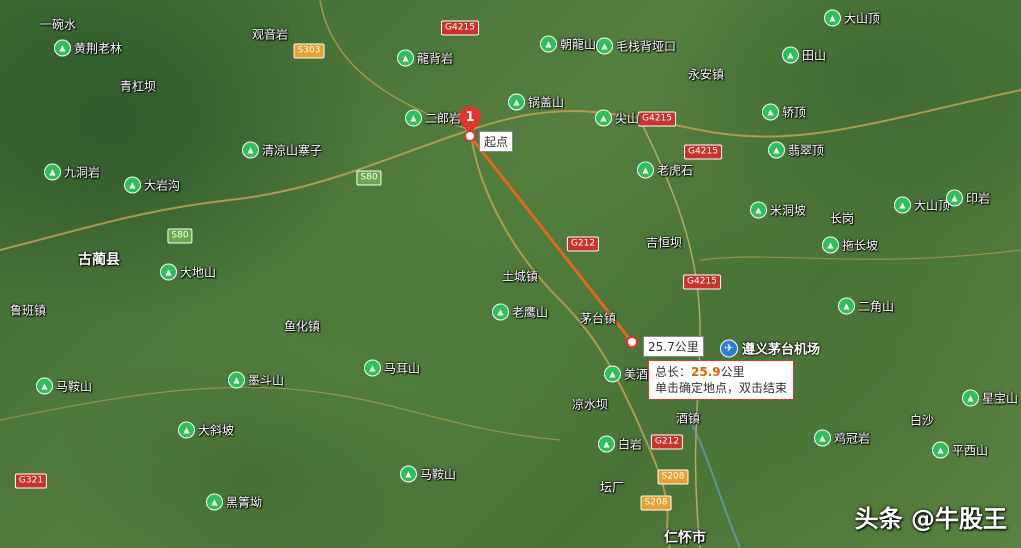  Describe the element at coordinates (302, 326) in the screenshot. I see `place-label: 鱼化镇` at that location.